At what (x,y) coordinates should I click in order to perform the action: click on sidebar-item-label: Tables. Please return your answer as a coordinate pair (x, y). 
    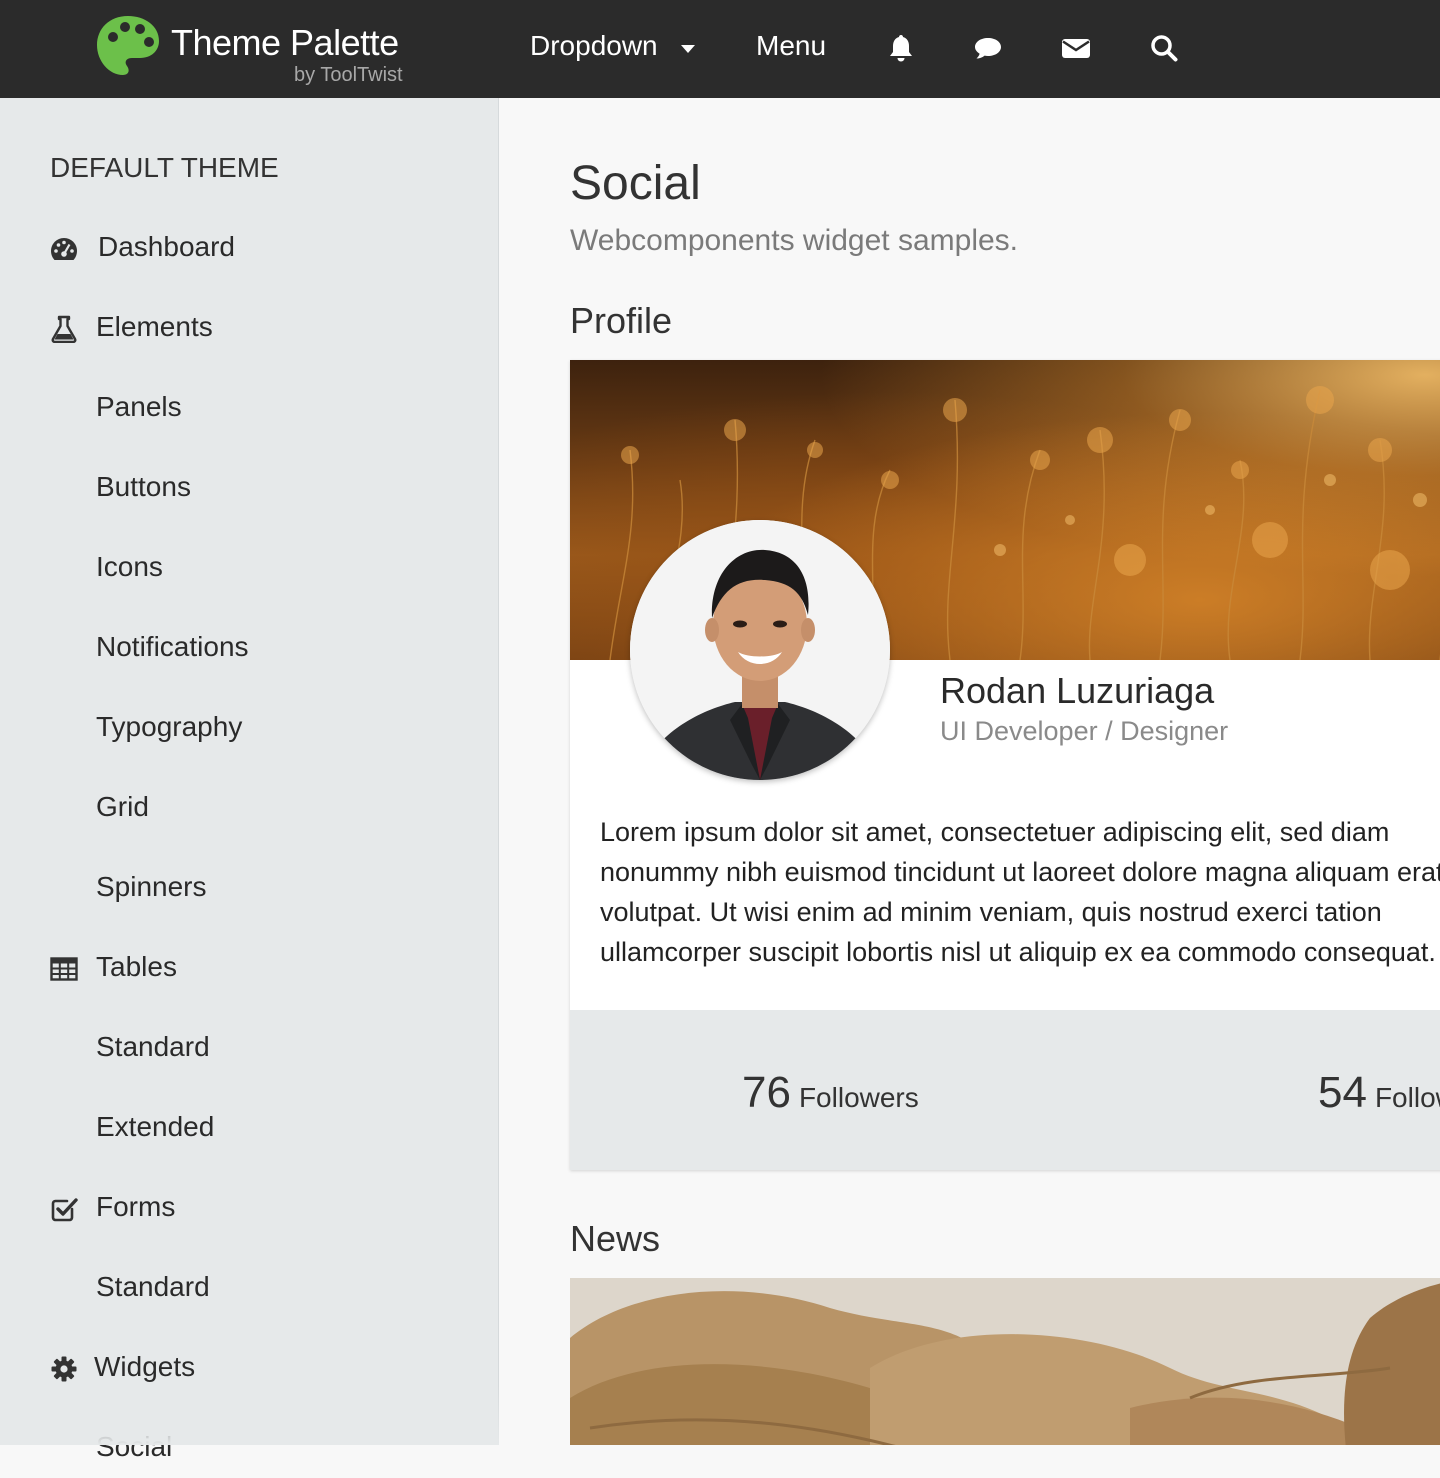
    Looking at the image, I should click on (136, 966).